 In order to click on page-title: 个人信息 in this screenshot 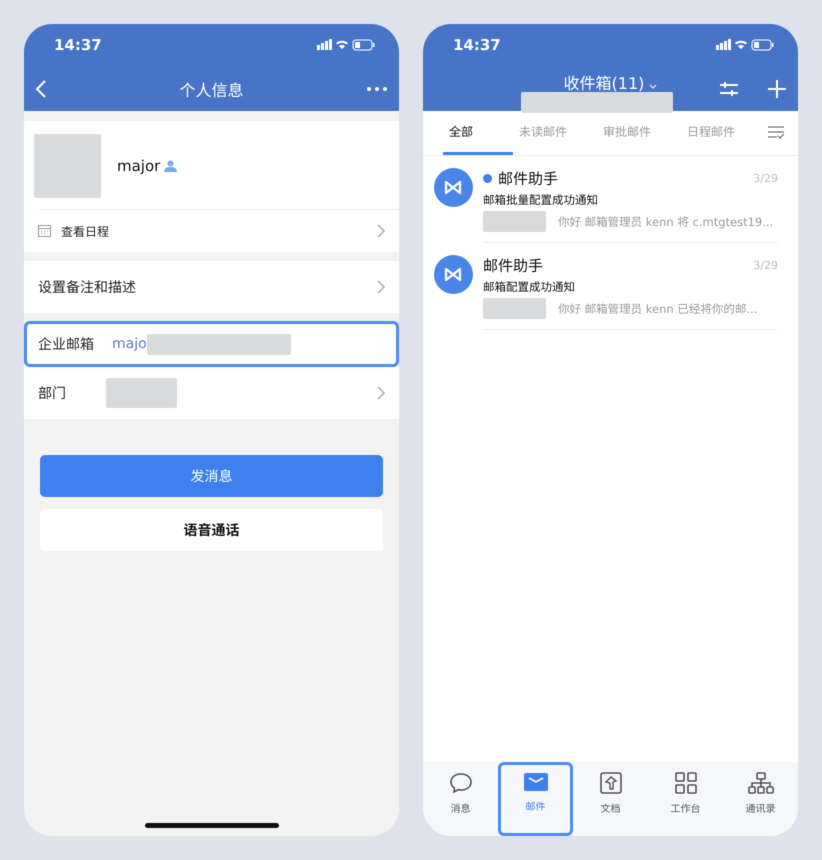, I will do `click(212, 90)`.